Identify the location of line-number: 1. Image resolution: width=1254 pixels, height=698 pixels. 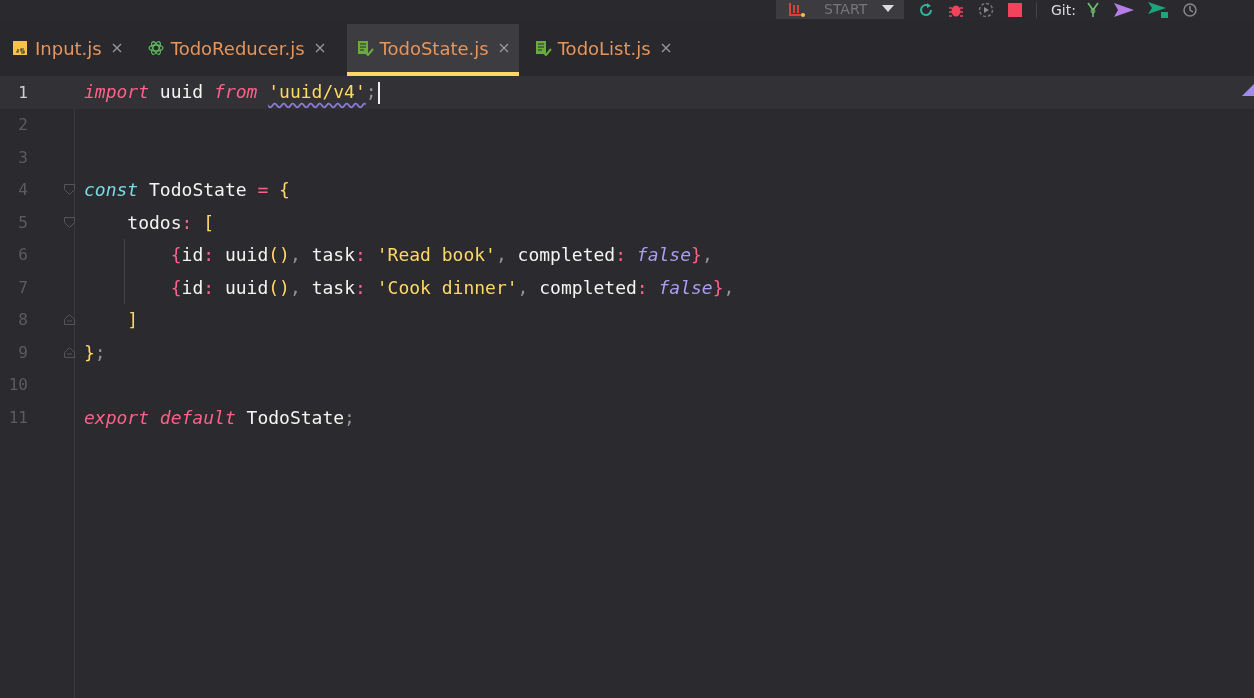
(22, 92).